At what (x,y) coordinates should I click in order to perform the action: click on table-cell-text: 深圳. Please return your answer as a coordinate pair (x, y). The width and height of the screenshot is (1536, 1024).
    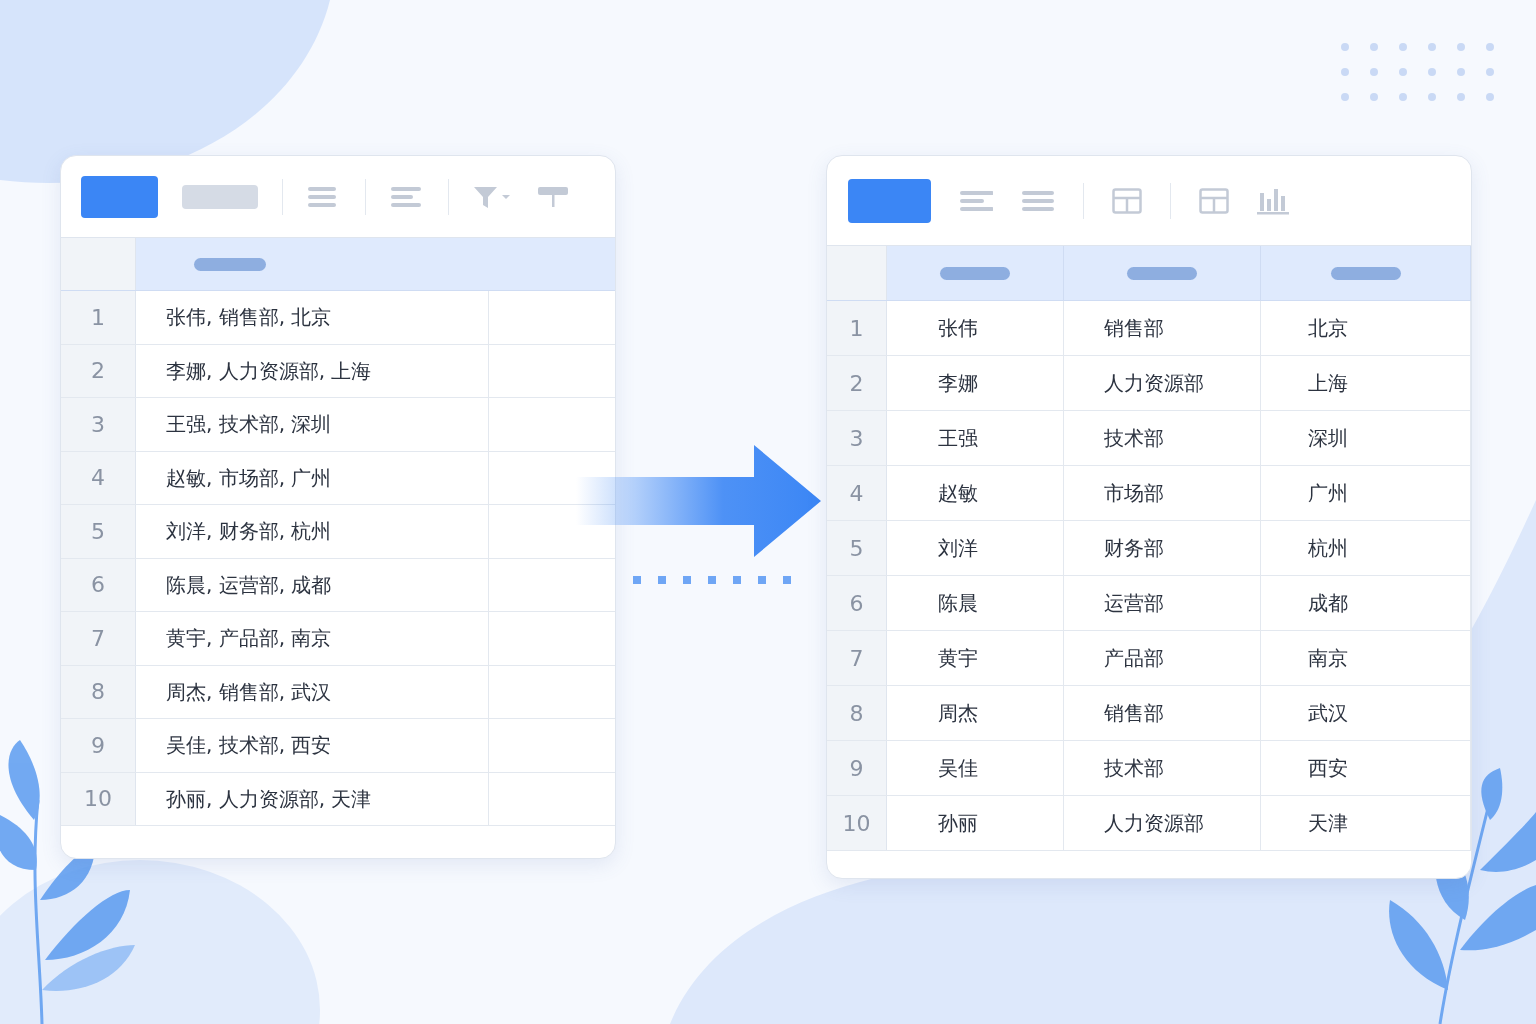
    Looking at the image, I should click on (1328, 438).